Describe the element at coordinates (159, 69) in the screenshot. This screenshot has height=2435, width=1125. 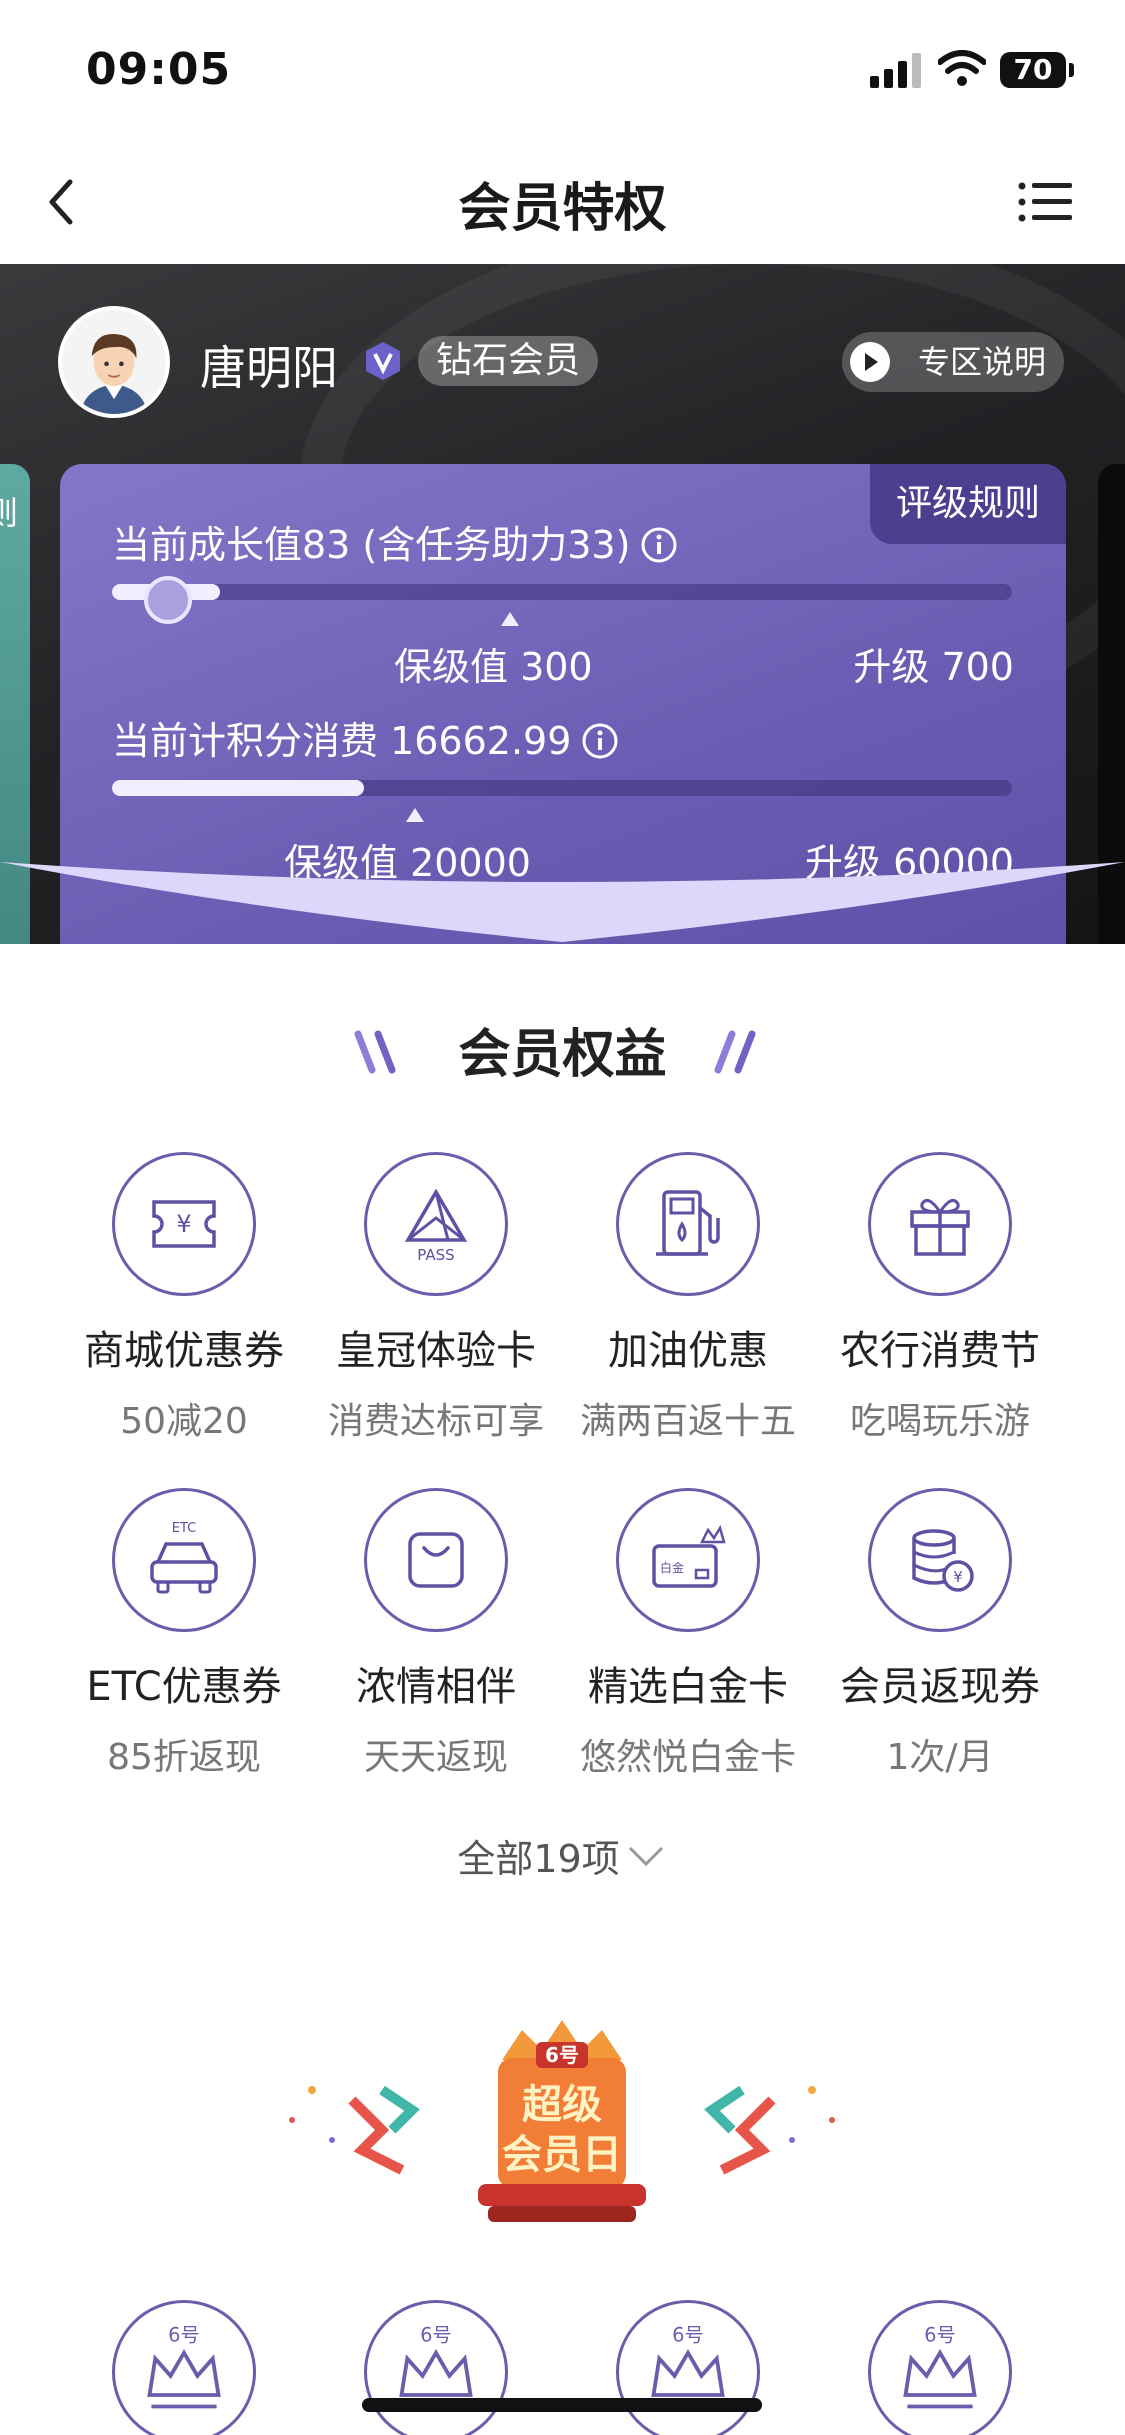
I see `status-time: 09:05` at that location.